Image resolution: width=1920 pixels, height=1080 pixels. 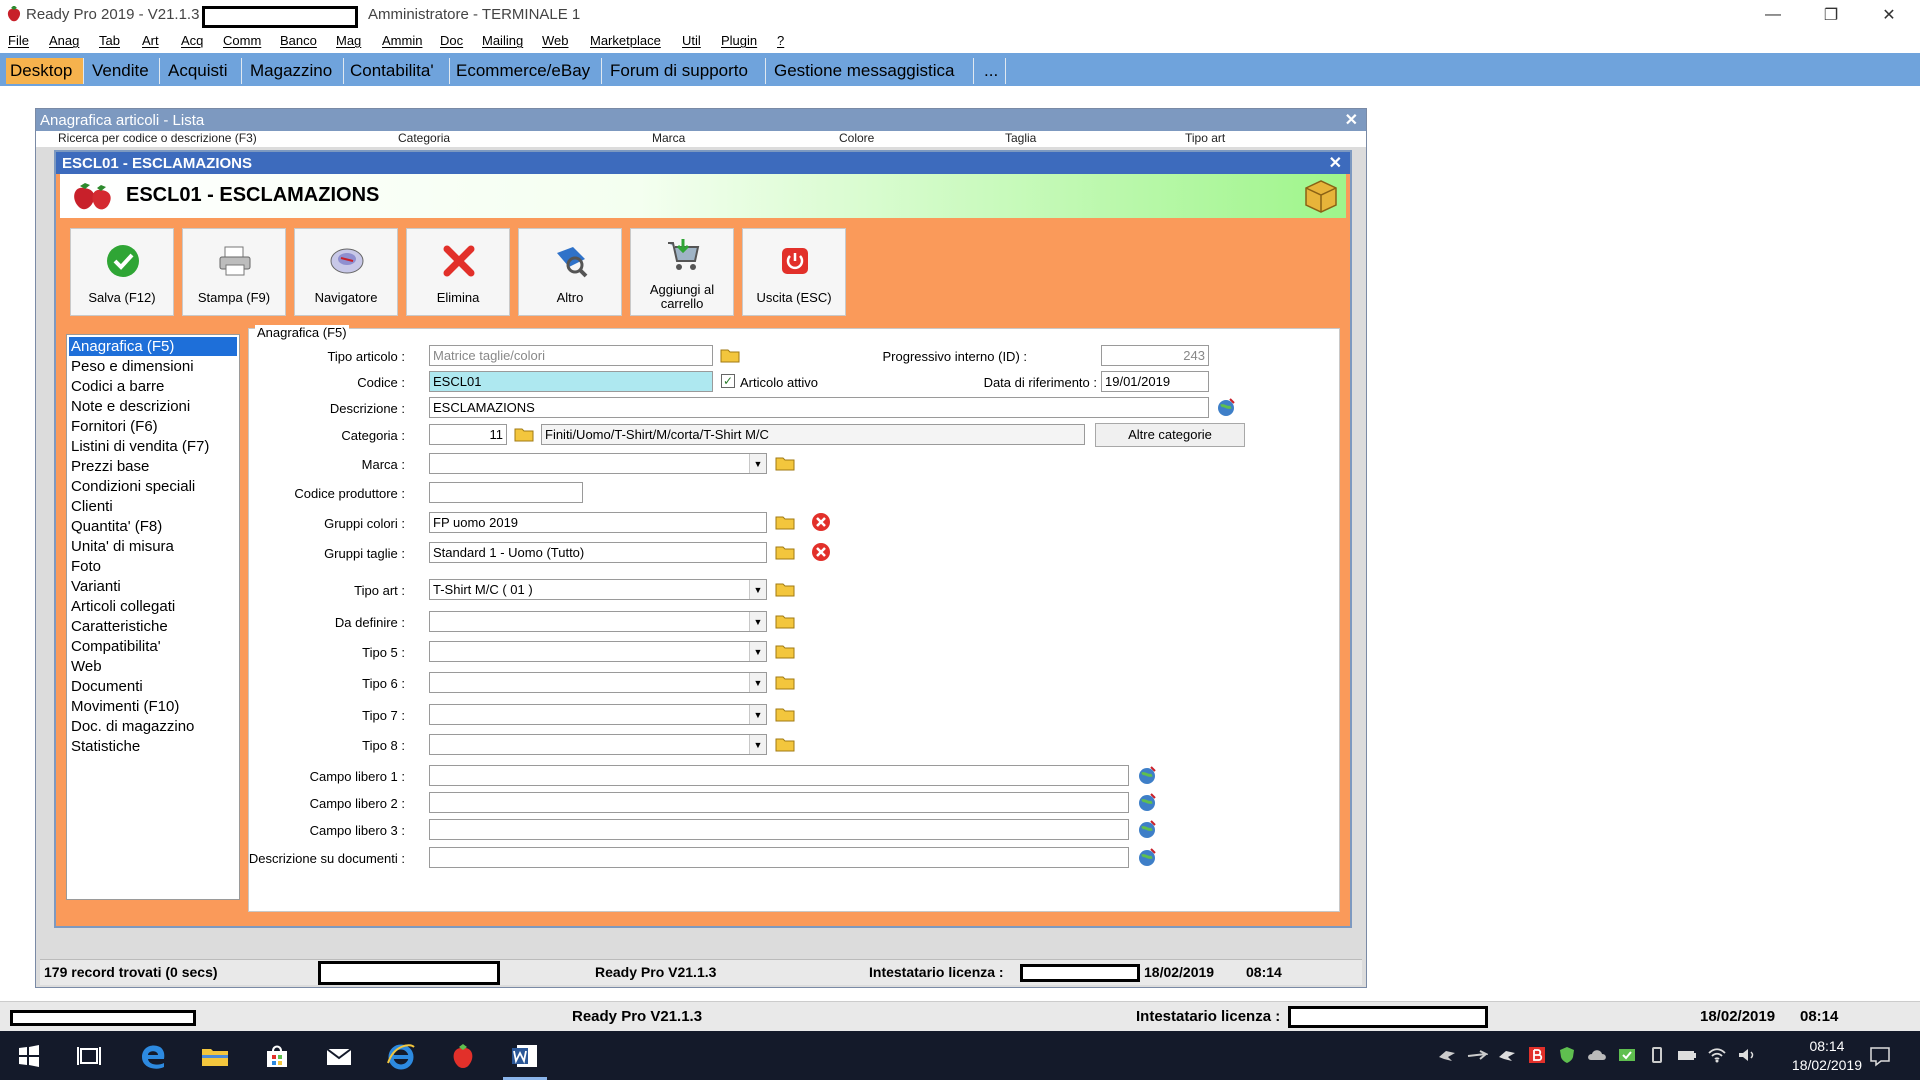 I want to click on progressivo-field: 243, so click(x=1155, y=355).